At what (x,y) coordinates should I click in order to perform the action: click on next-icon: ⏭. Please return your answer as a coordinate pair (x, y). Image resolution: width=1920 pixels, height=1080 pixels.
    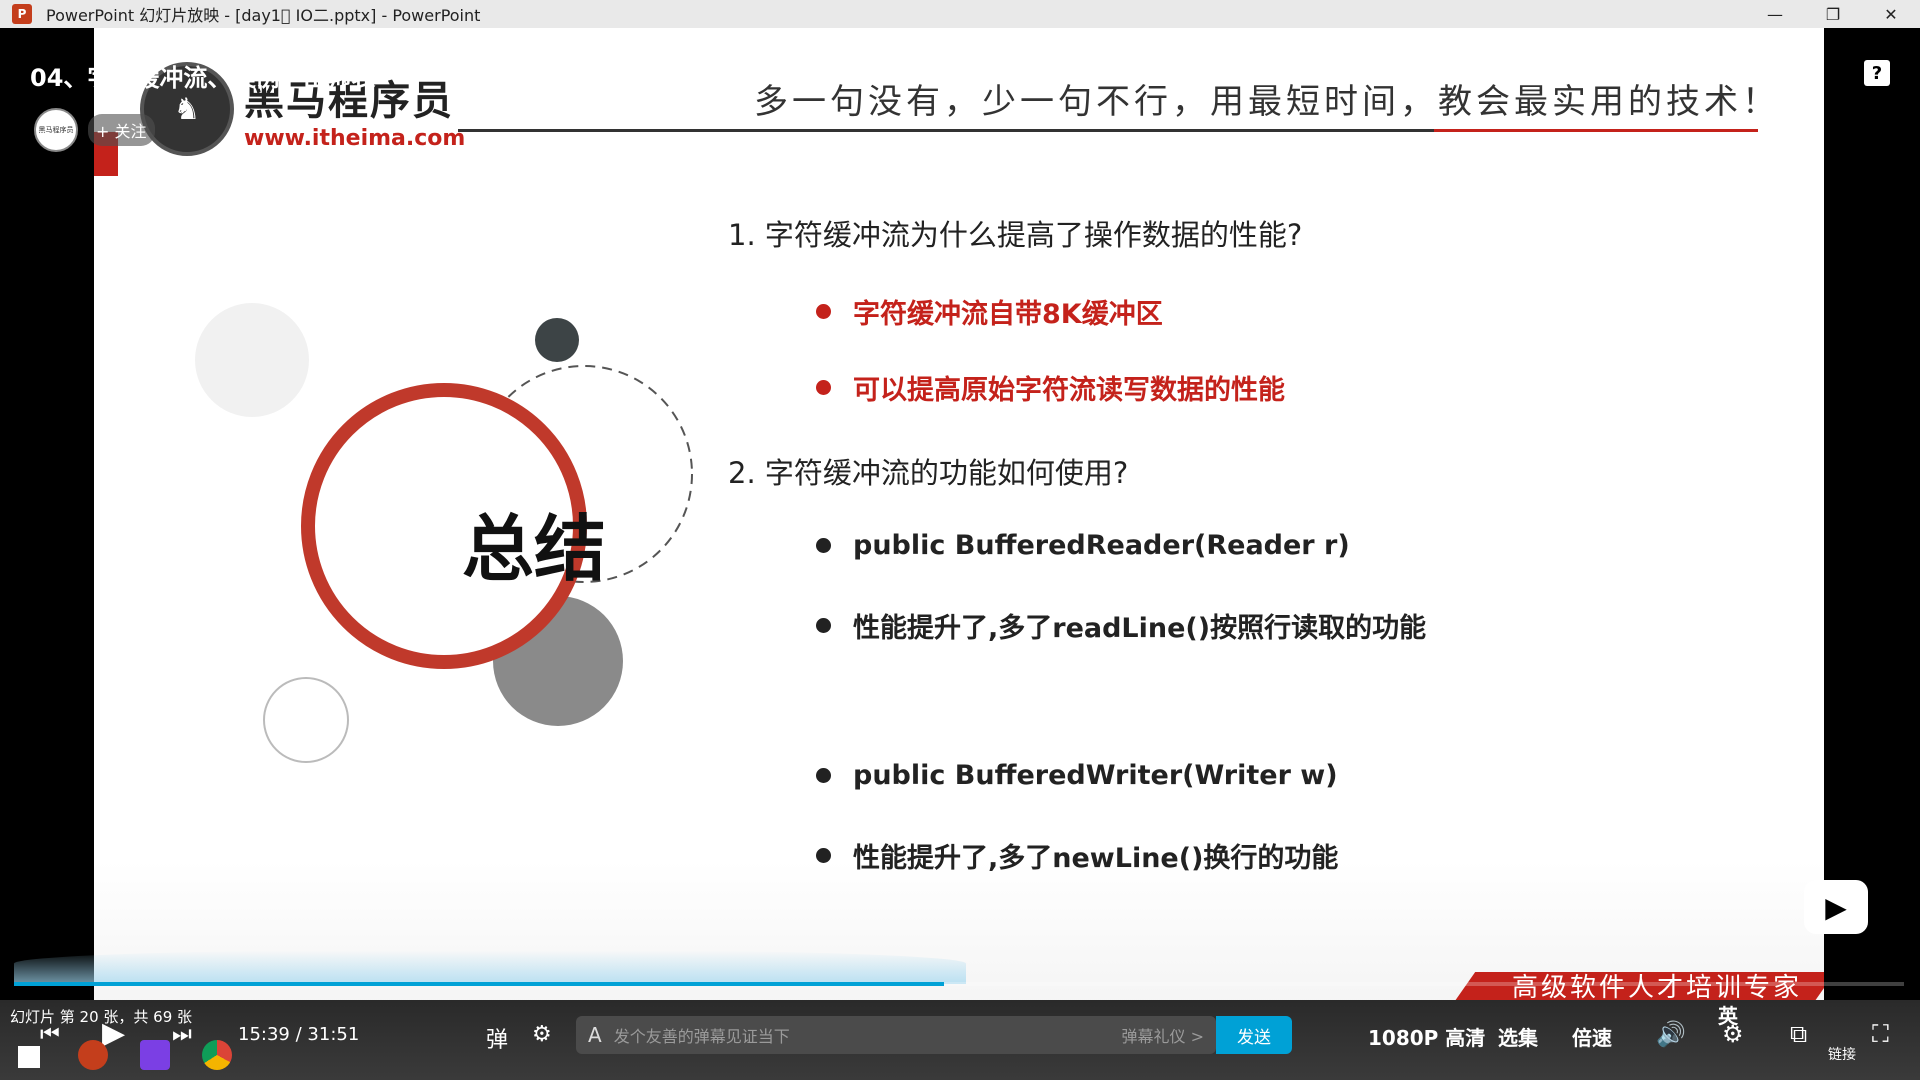
    Looking at the image, I should click on (182, 1034).